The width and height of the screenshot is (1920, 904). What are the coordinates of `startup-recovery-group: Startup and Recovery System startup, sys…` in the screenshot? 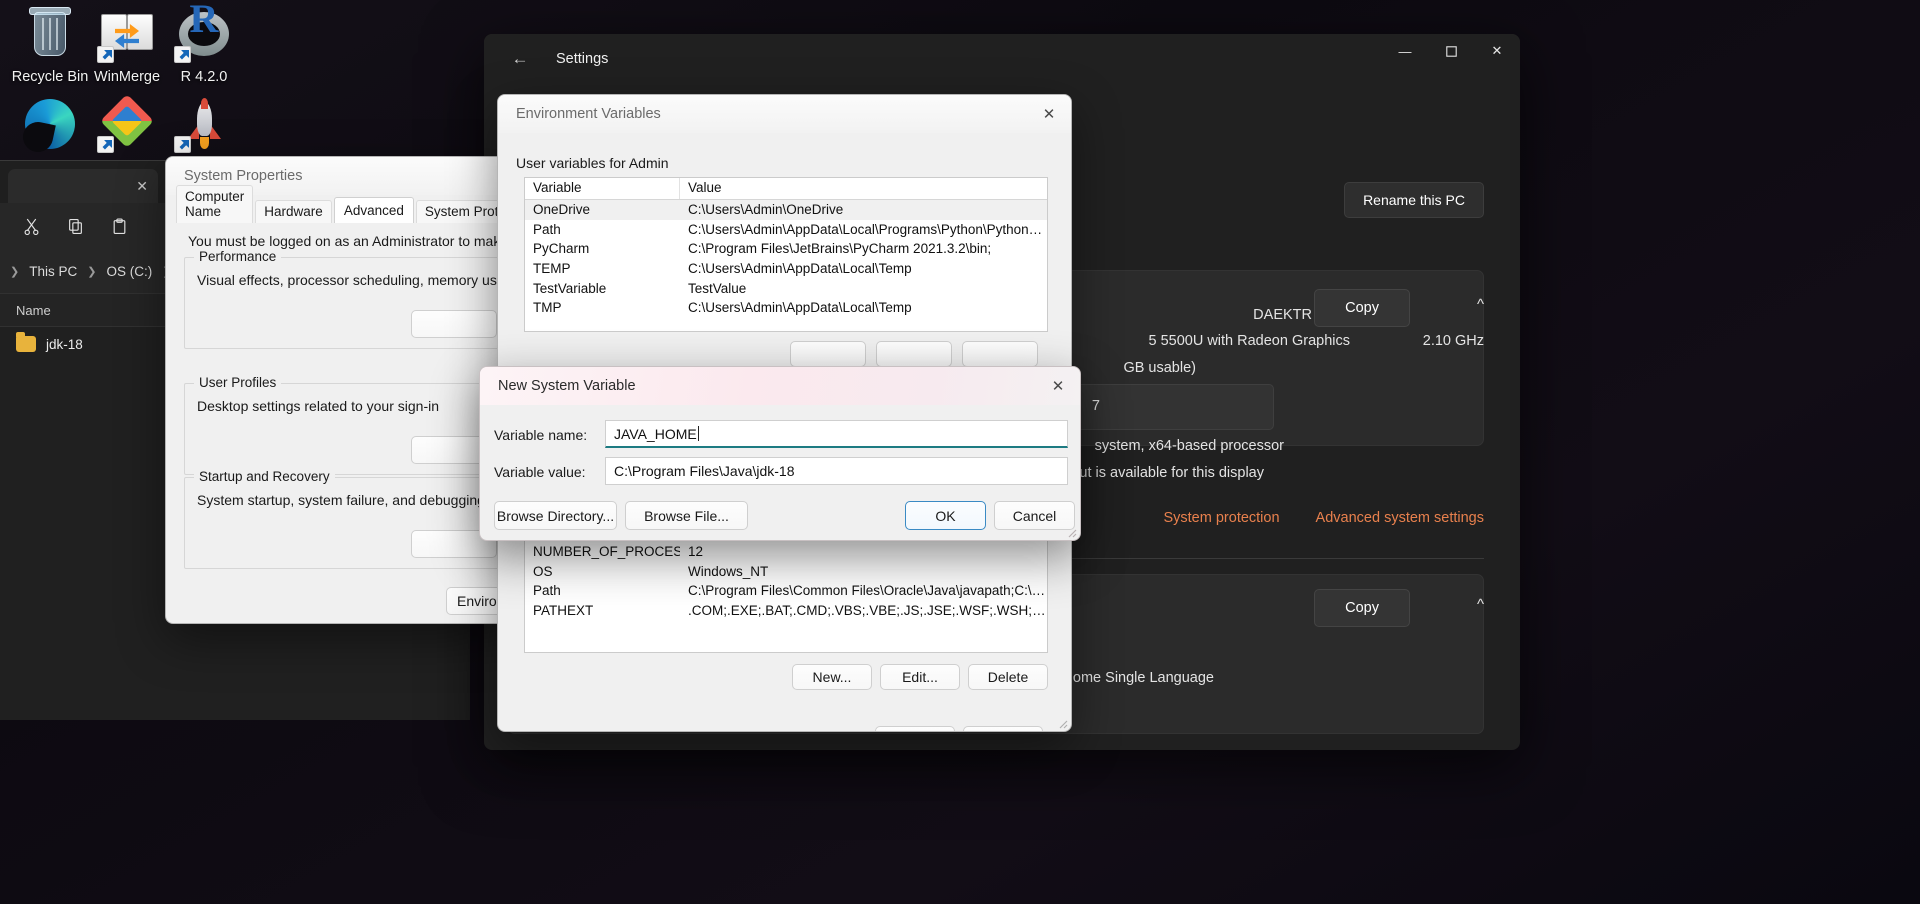 It's located at (353, 519).